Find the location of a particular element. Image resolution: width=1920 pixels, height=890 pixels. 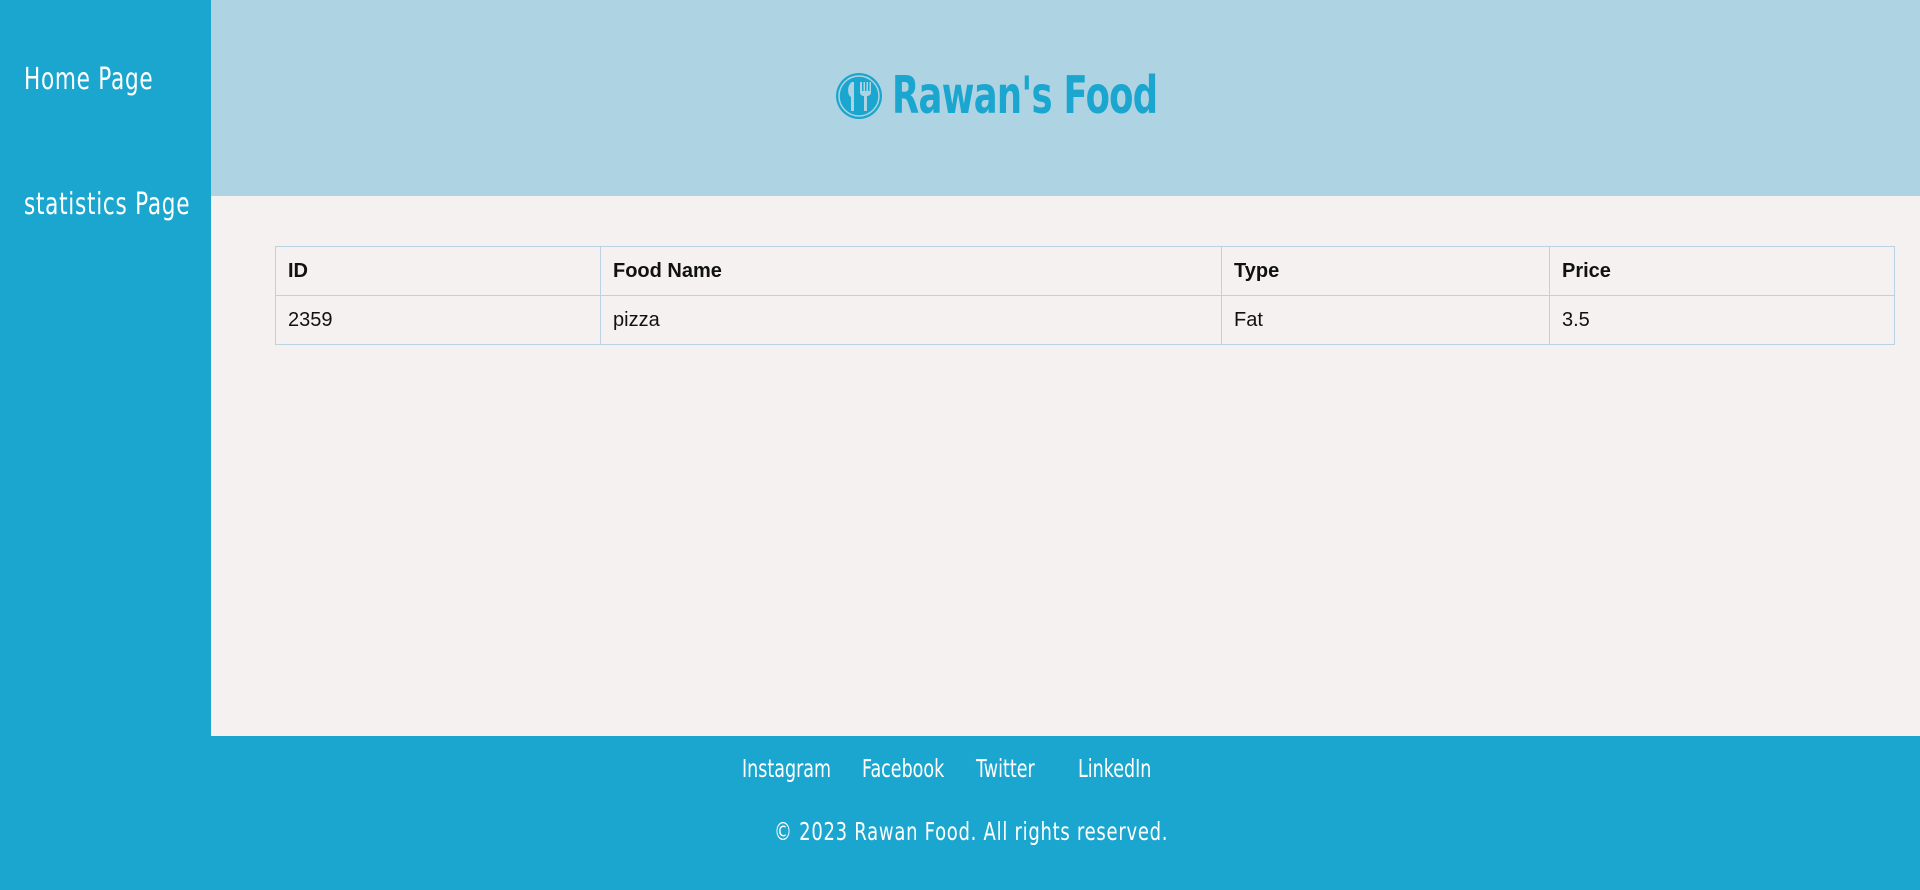

twitter-link: Twitter is located at coordinates (1027, 768).